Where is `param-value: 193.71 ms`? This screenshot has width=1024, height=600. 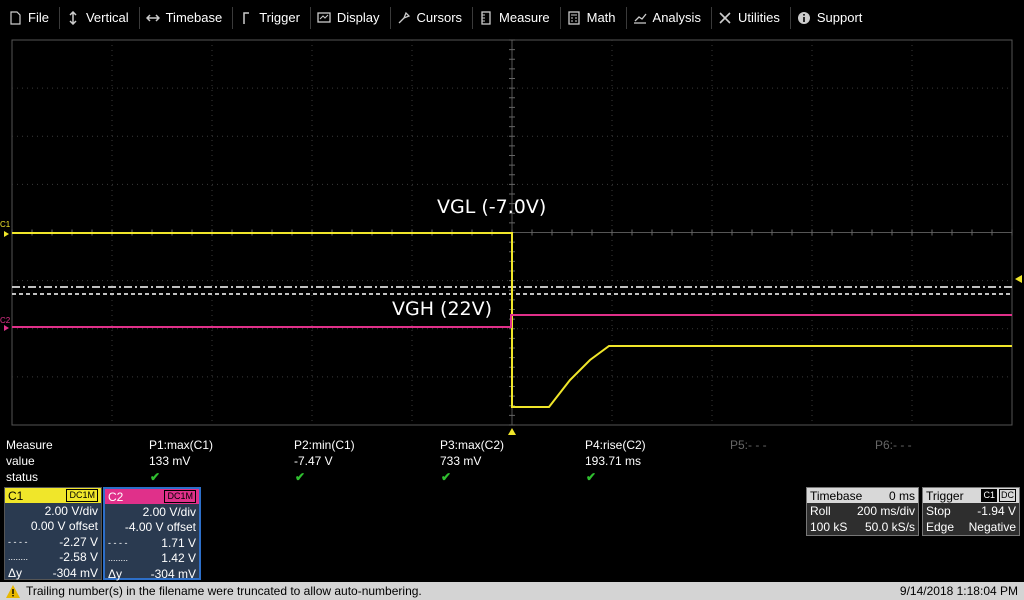 param-value: 193.71 ms is located at coordinates (613, 461).